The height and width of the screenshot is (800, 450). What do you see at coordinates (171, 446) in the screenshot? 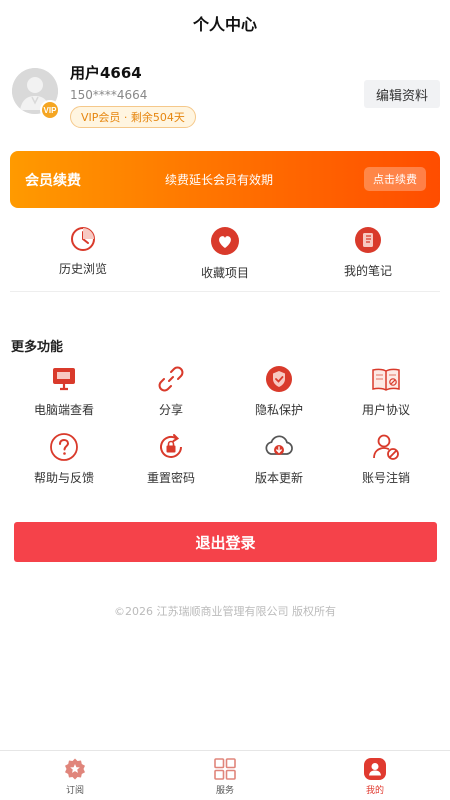
I see `lock-reset-icon` at bounding box center [171, 446].